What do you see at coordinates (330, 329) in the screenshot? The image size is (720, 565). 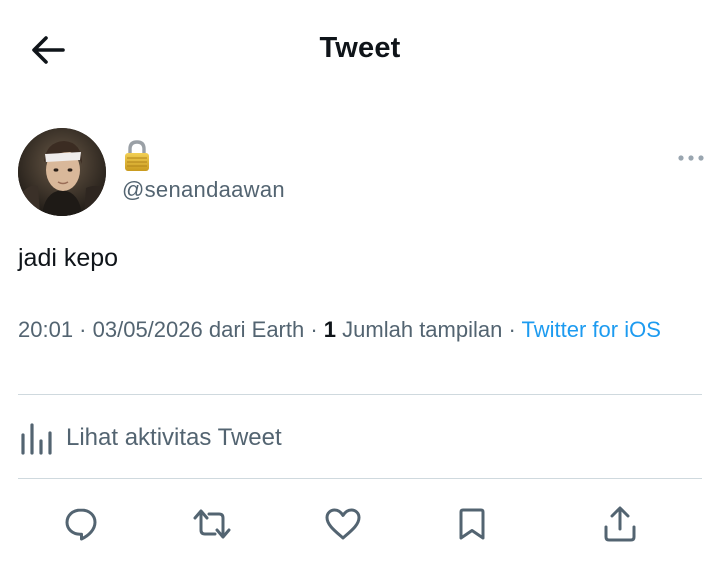 I see `views-count: 1` at bounding box center [330, 329].